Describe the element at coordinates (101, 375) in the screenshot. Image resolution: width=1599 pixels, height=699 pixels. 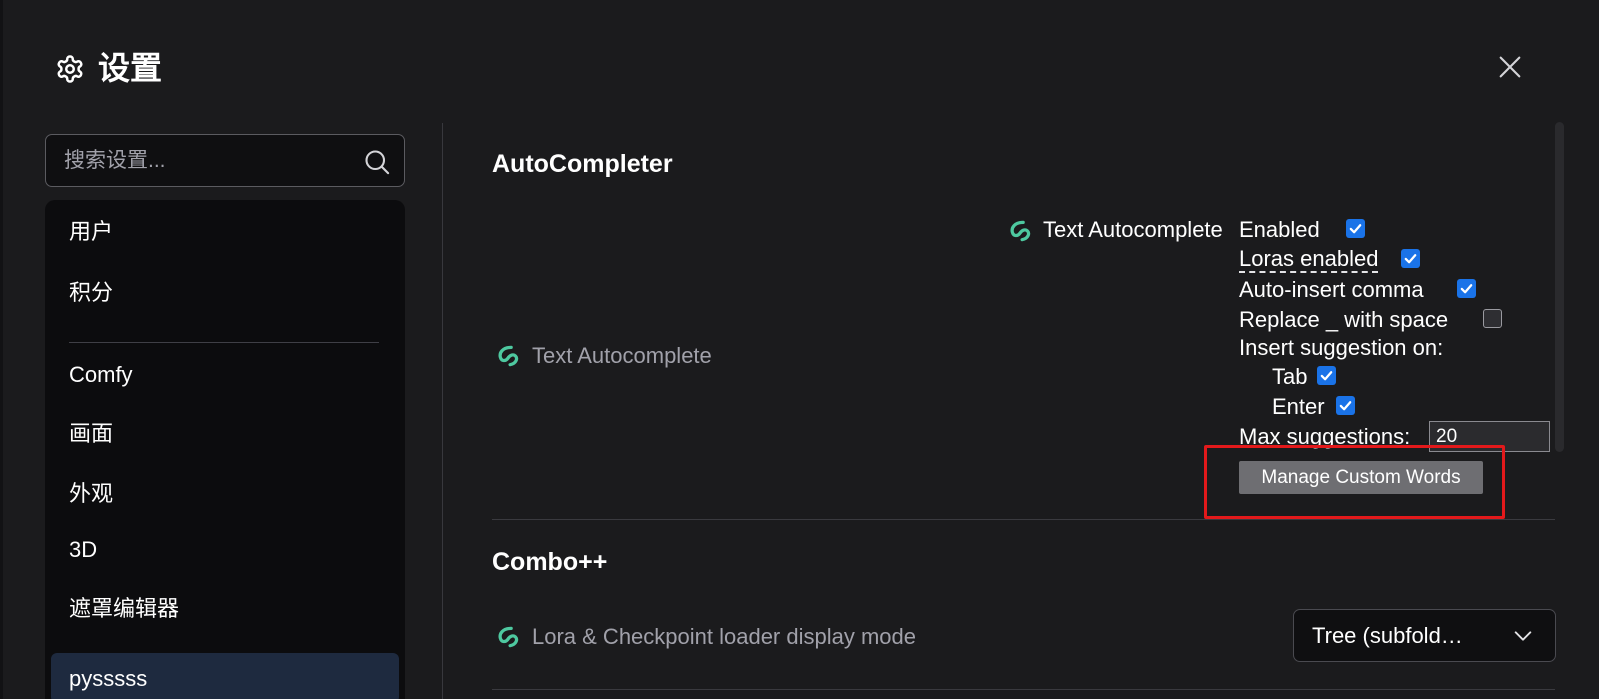
I see `sidebar-item-comfy: Comfy` at that location.